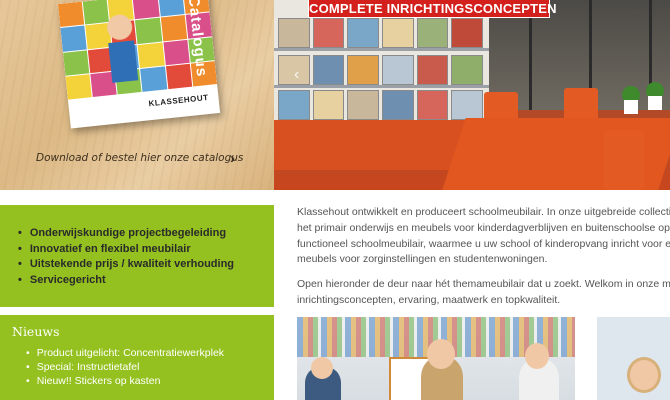  I want to click on hero-banner: COMPLETE INRICHTINGSCONCEPTEN, so click(432, 9).